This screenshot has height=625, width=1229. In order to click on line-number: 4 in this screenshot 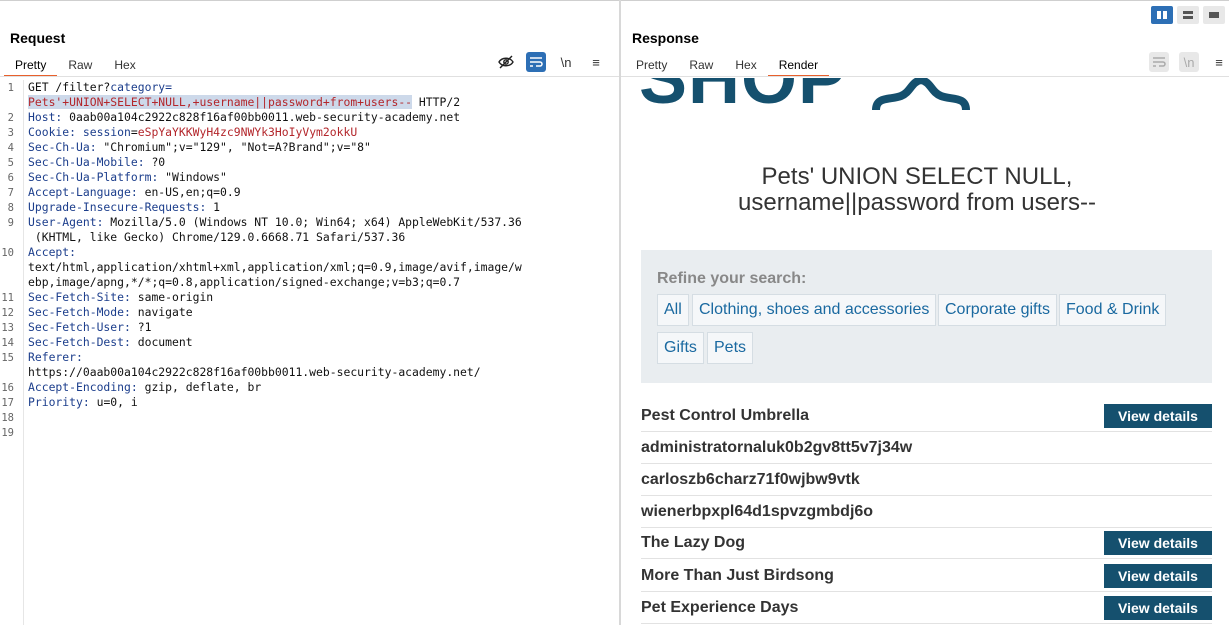, I will do `click(10, 148)`.